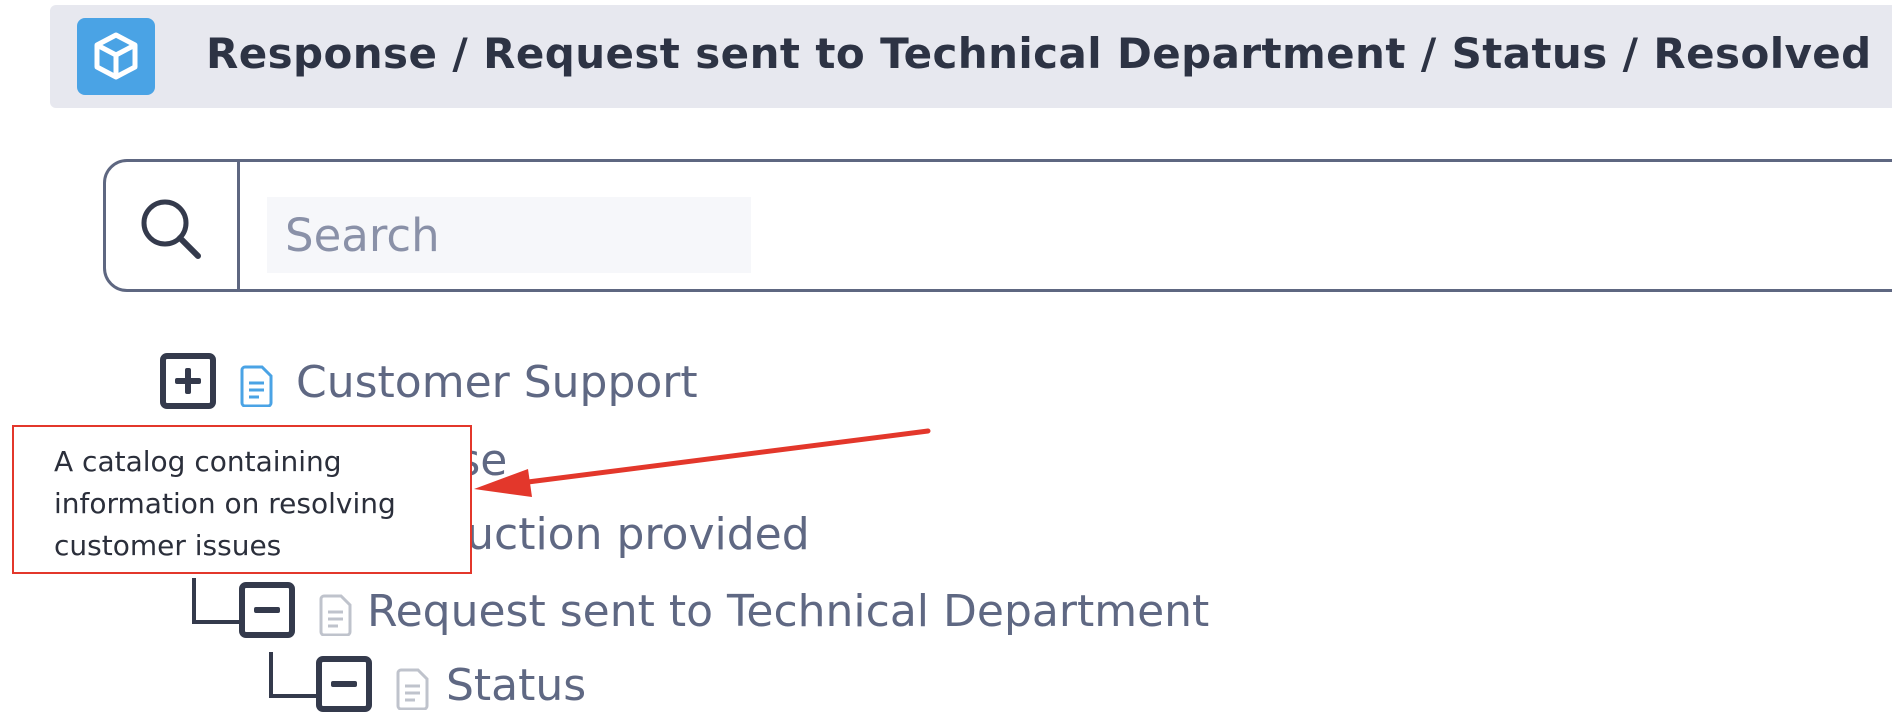 Image resolution: width=1892 pixels, height=726 pixels. I want to click on tree-node-label: Request sent to Technical Department, so click(788, 611).